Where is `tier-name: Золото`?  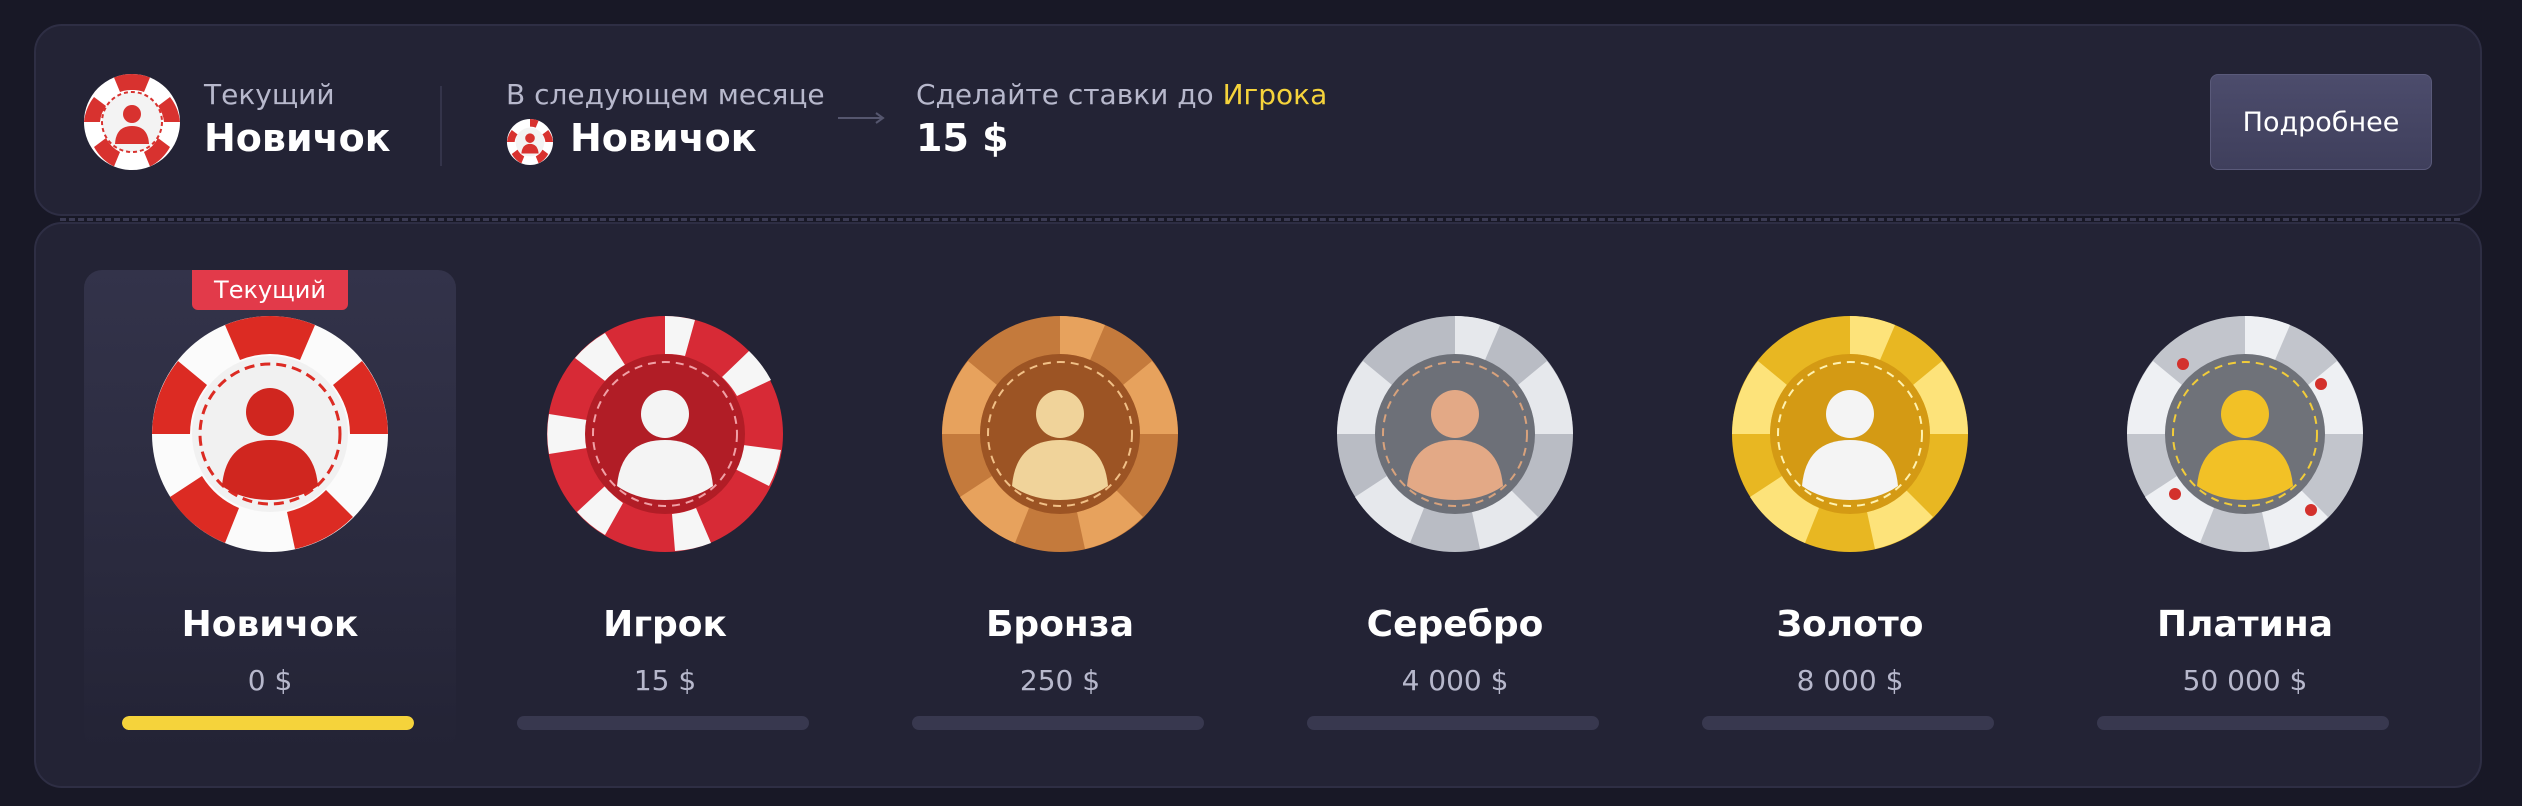
tier-name: Золото is located at coordinates (1850, 624).